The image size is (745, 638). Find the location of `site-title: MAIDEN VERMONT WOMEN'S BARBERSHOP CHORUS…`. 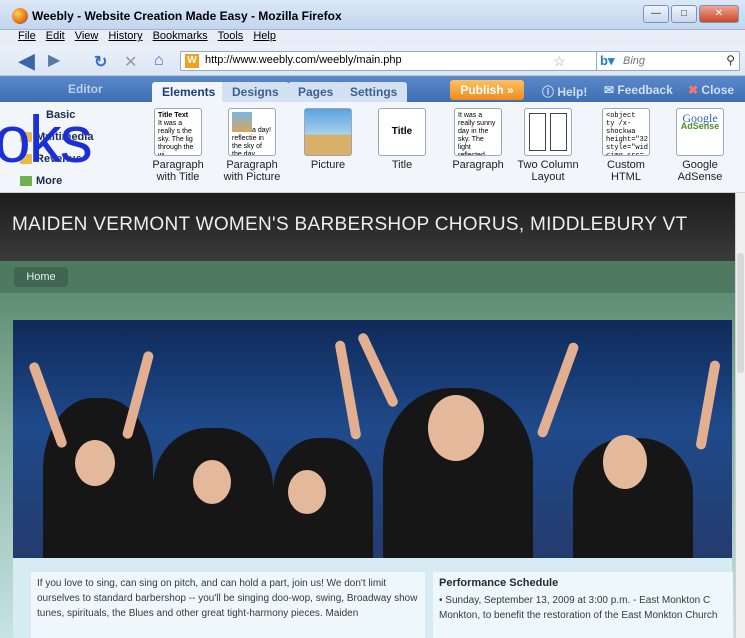

site-title: MAIDEN VERMONT WOMEN'S BARBERSHOP CHORUS… is located at coordinates (349, 225).